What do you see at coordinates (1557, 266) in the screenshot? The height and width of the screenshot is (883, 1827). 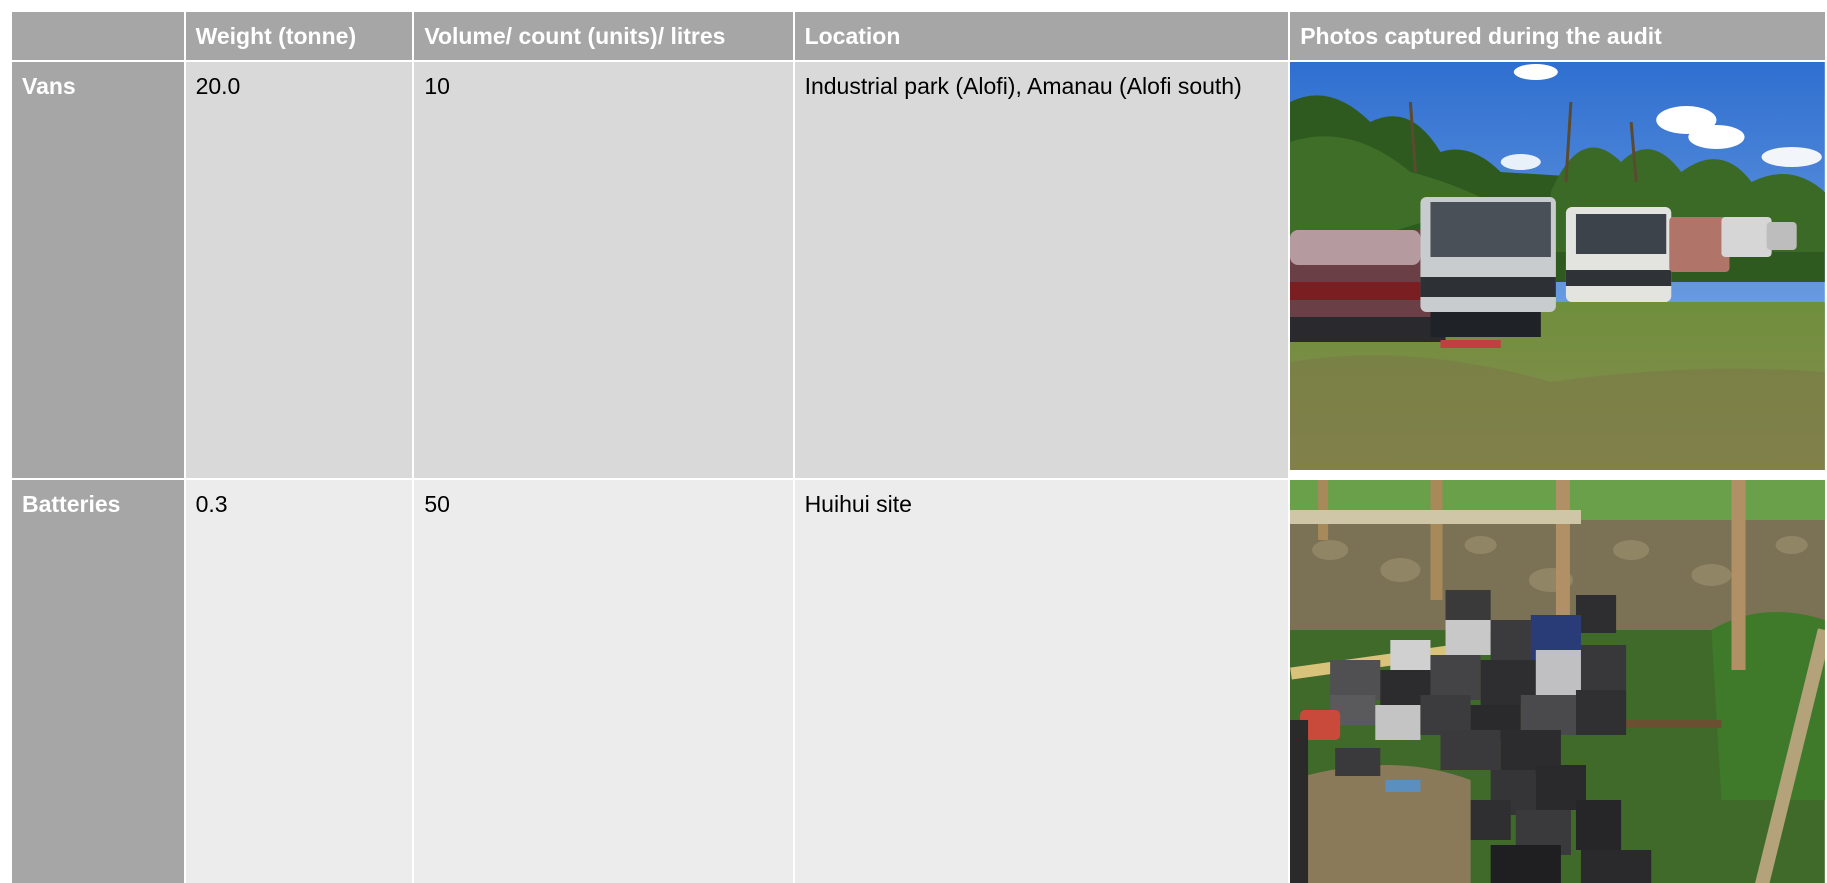 I see `vehicles-photo-icon` at bounding box center [1557, 266].